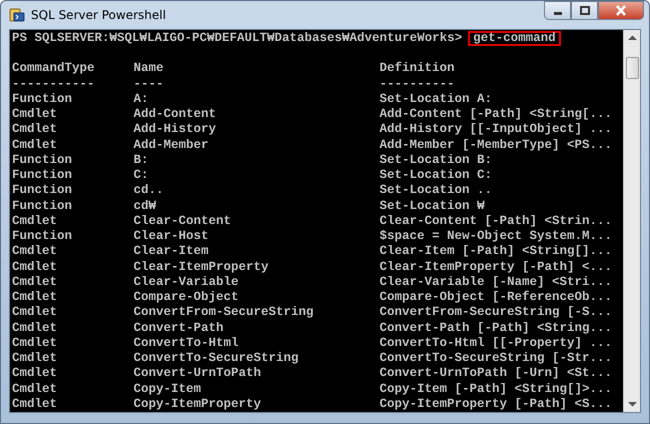  What do you see at coordinates (632, 37) in the screenshot?
I see `scroll-up-icon` at bounding box center [632, 37].